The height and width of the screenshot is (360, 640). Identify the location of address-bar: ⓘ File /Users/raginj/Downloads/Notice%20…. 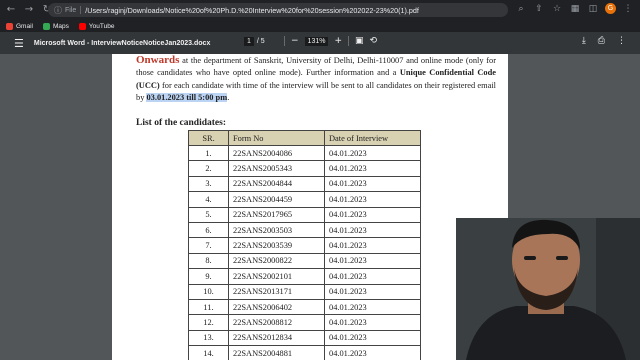
(278, 10).